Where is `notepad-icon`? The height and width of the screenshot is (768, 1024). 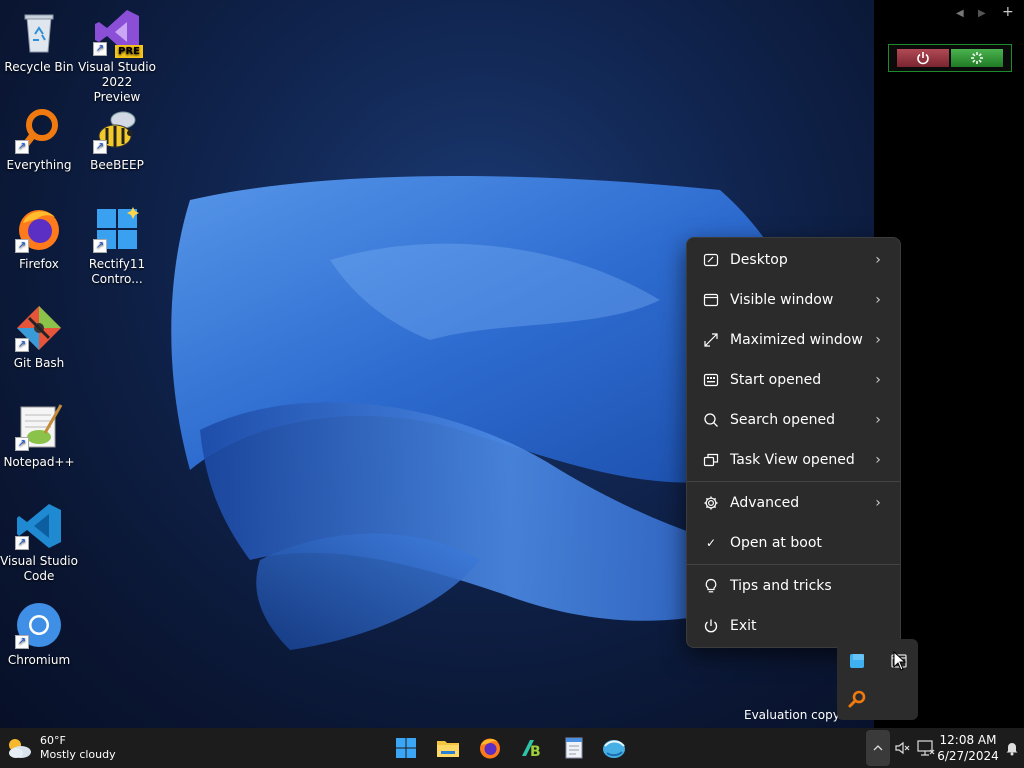 notepad-icon is located at coordinates (574, 748).